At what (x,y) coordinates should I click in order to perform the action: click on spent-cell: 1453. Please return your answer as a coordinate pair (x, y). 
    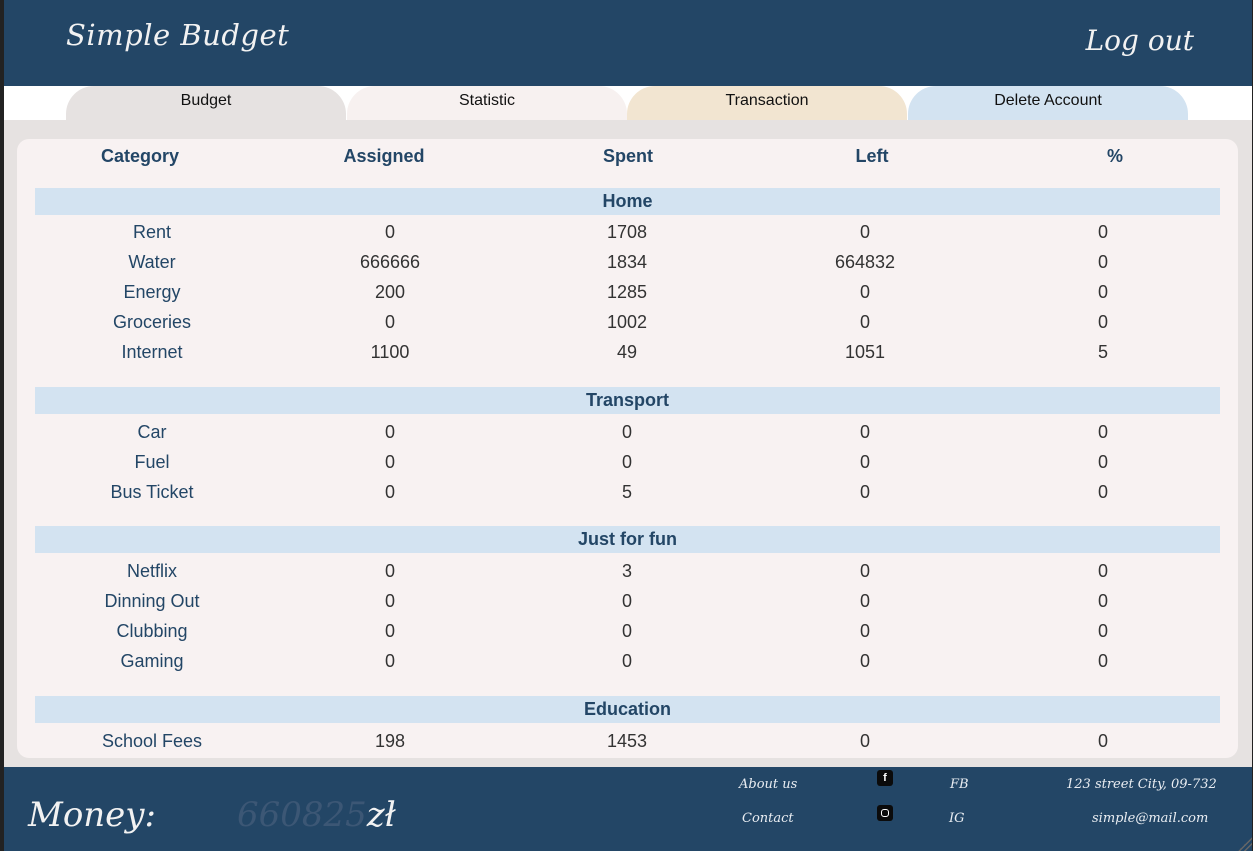
    Looking at the image, I should click on (627, 741).